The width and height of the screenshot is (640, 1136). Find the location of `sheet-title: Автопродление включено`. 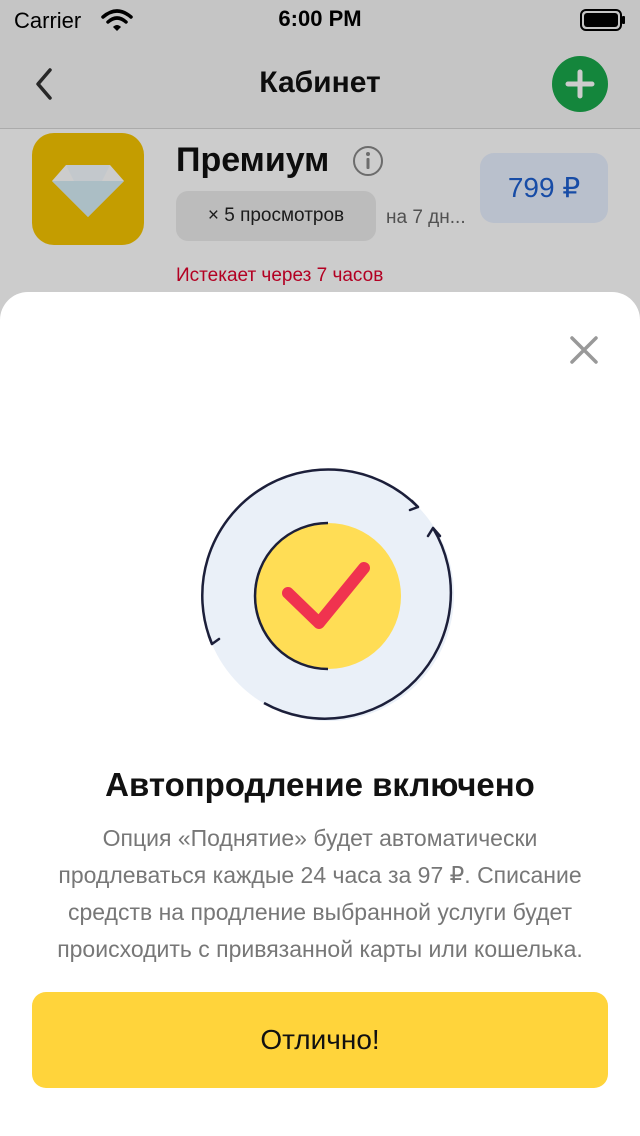

sheet-title: Автопродление включено is located at coordinates (320, 784).